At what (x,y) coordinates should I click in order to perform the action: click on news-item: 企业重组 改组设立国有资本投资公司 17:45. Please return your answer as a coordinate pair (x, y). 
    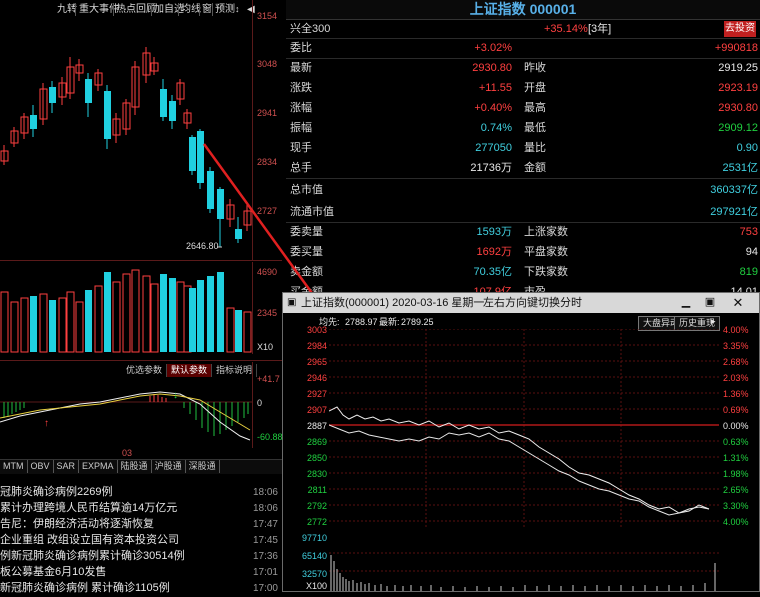
    Looking at the image, I should click on (141, 540).